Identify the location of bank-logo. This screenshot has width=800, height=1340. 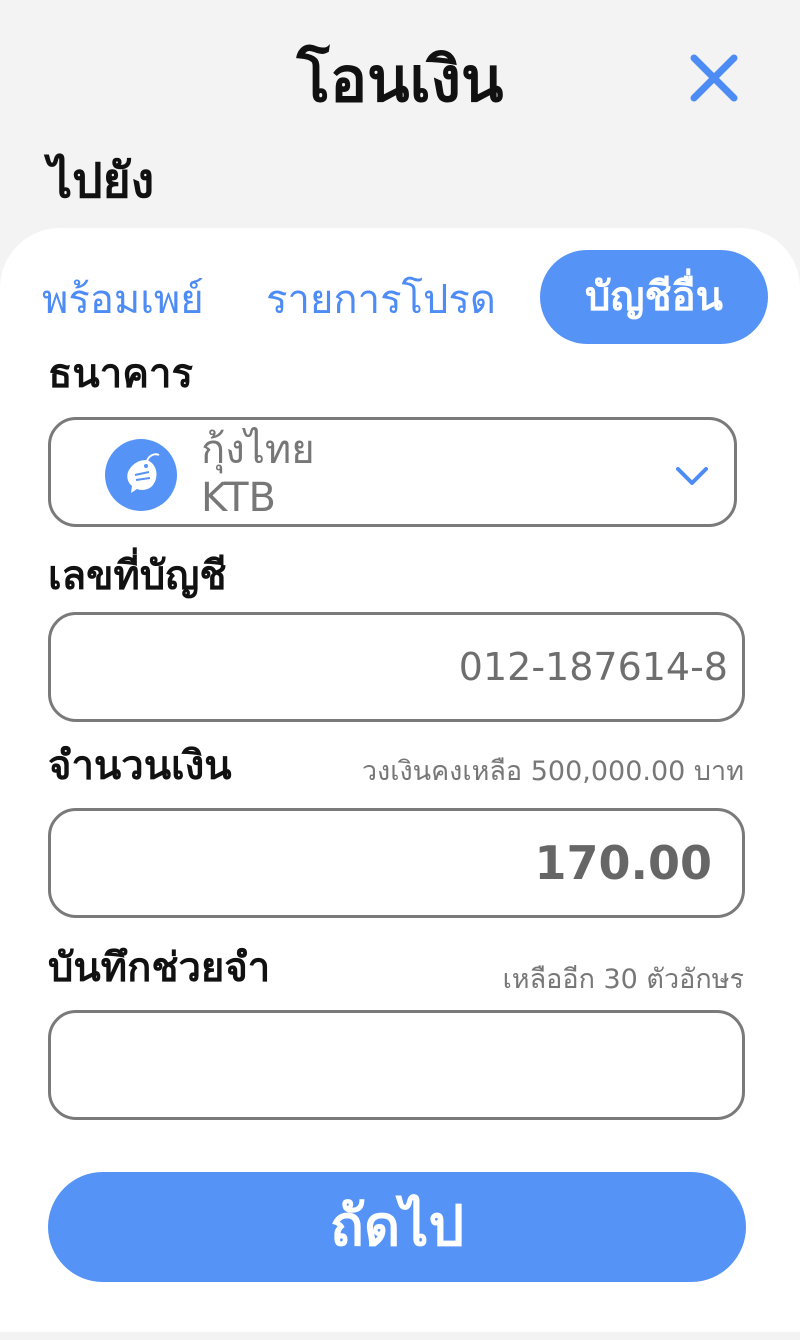
(141, 475).